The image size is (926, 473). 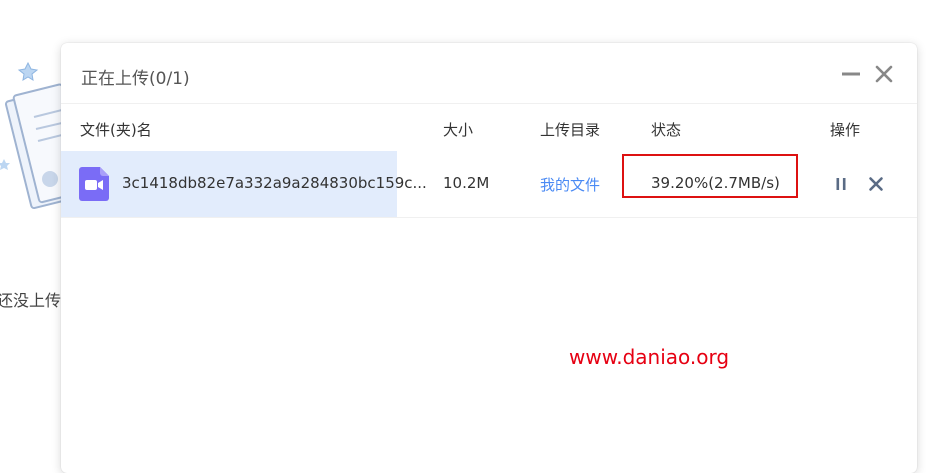 I want to click on panel-title: 正在上传(0/1), so click(x=135, y=79).